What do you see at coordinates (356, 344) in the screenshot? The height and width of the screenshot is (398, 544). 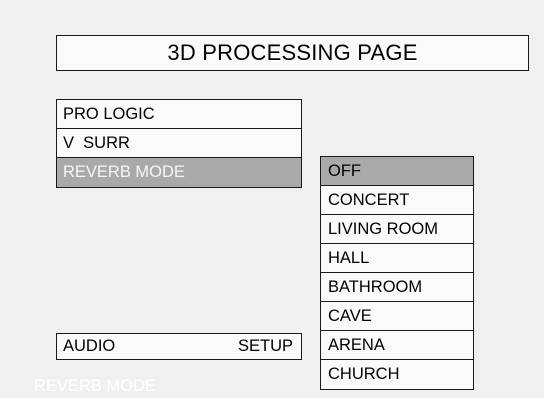 I see `option-item-label: ARENA` at bounding box center [356, 344].